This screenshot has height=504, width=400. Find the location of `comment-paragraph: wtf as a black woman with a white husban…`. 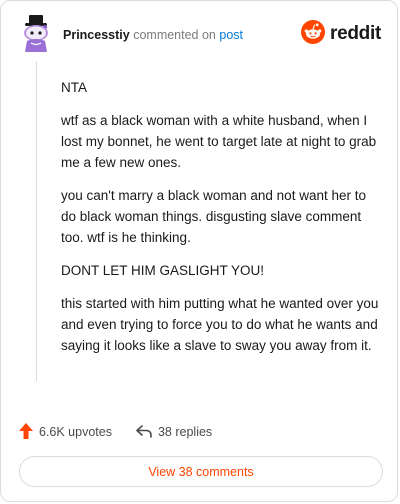

comment-paragraph: wtf as a black woman with a white husban… is located at coordinates (219, 141).